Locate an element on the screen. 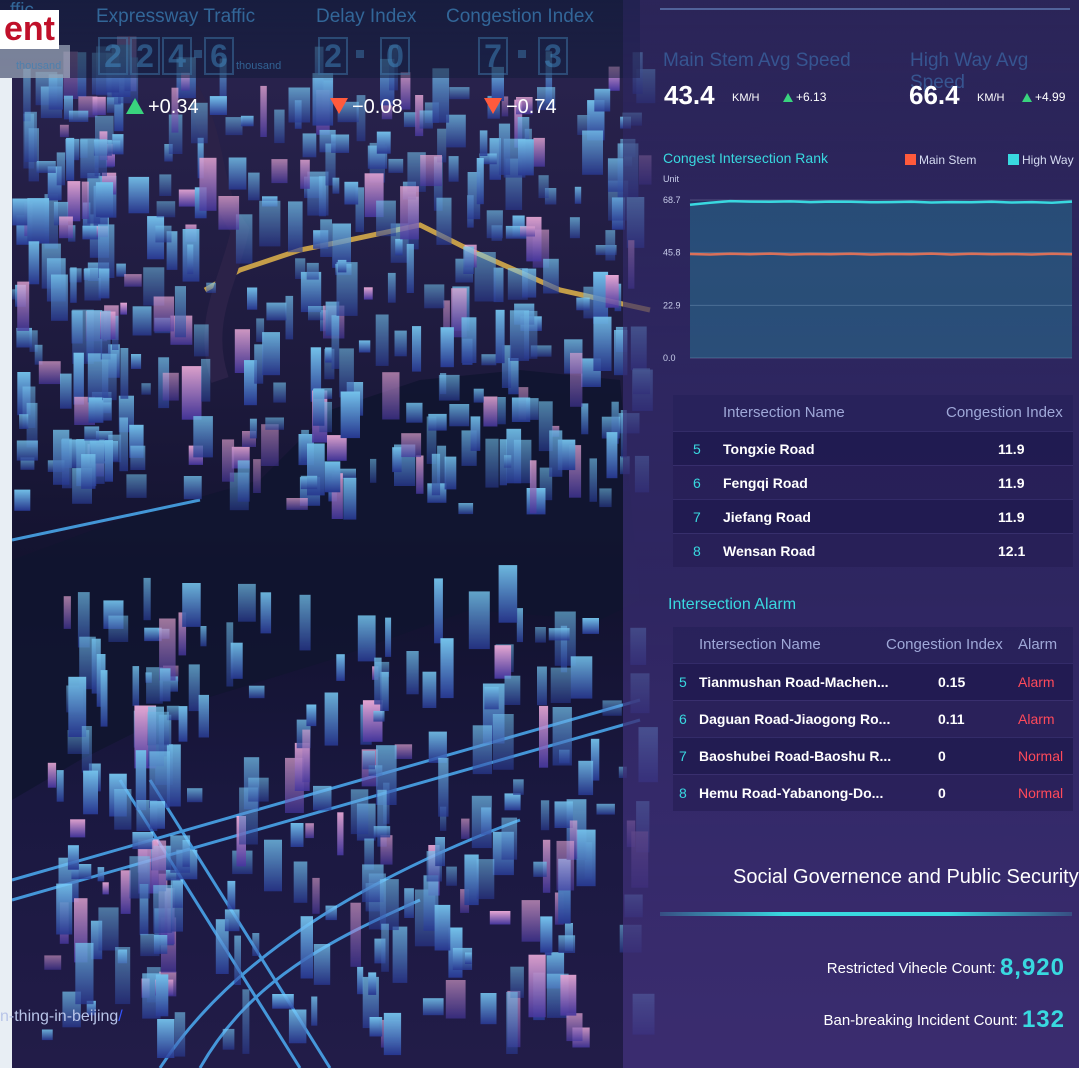 The image size is (1079, 1068). rank-table-header: Intersection Name Congestion Index is located at coordinates (873, 413).